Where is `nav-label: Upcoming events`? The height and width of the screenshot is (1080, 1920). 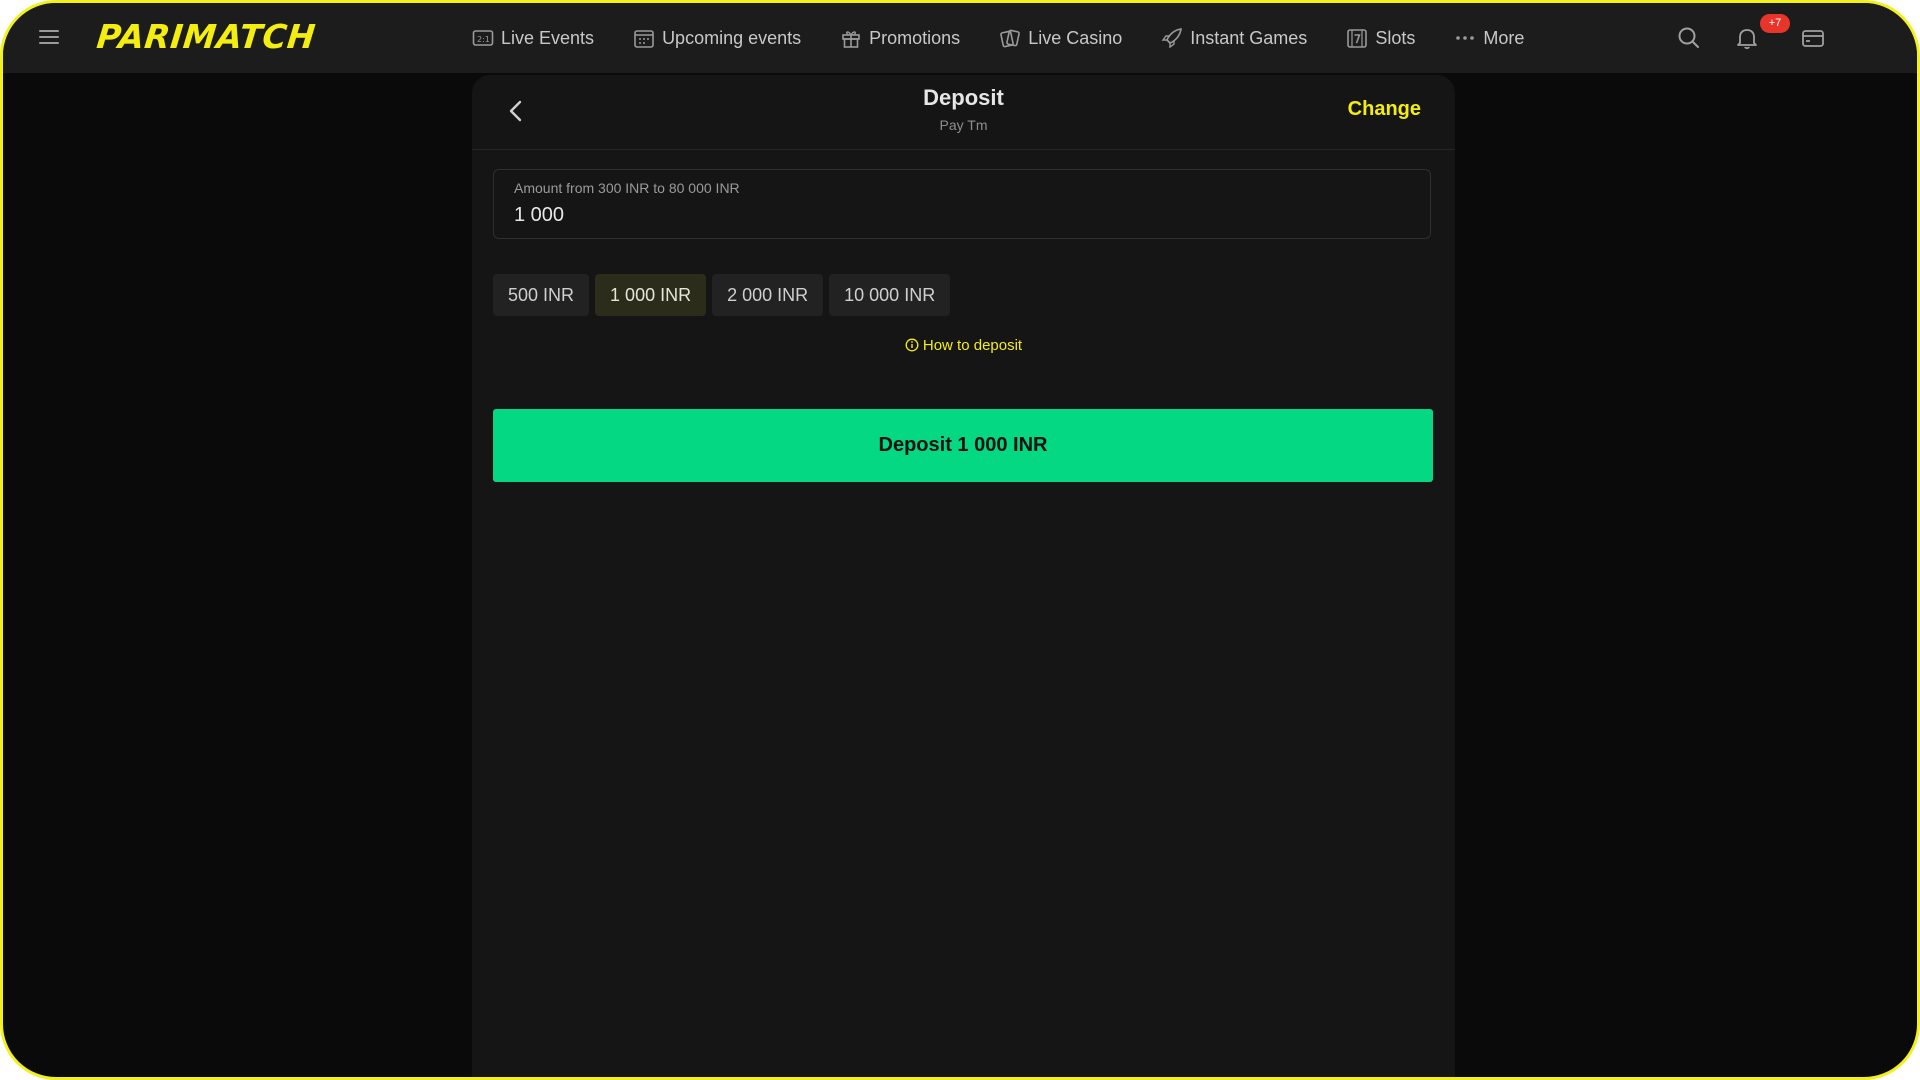 nav-label: Upcoming events is located at coordinates (732, 37).